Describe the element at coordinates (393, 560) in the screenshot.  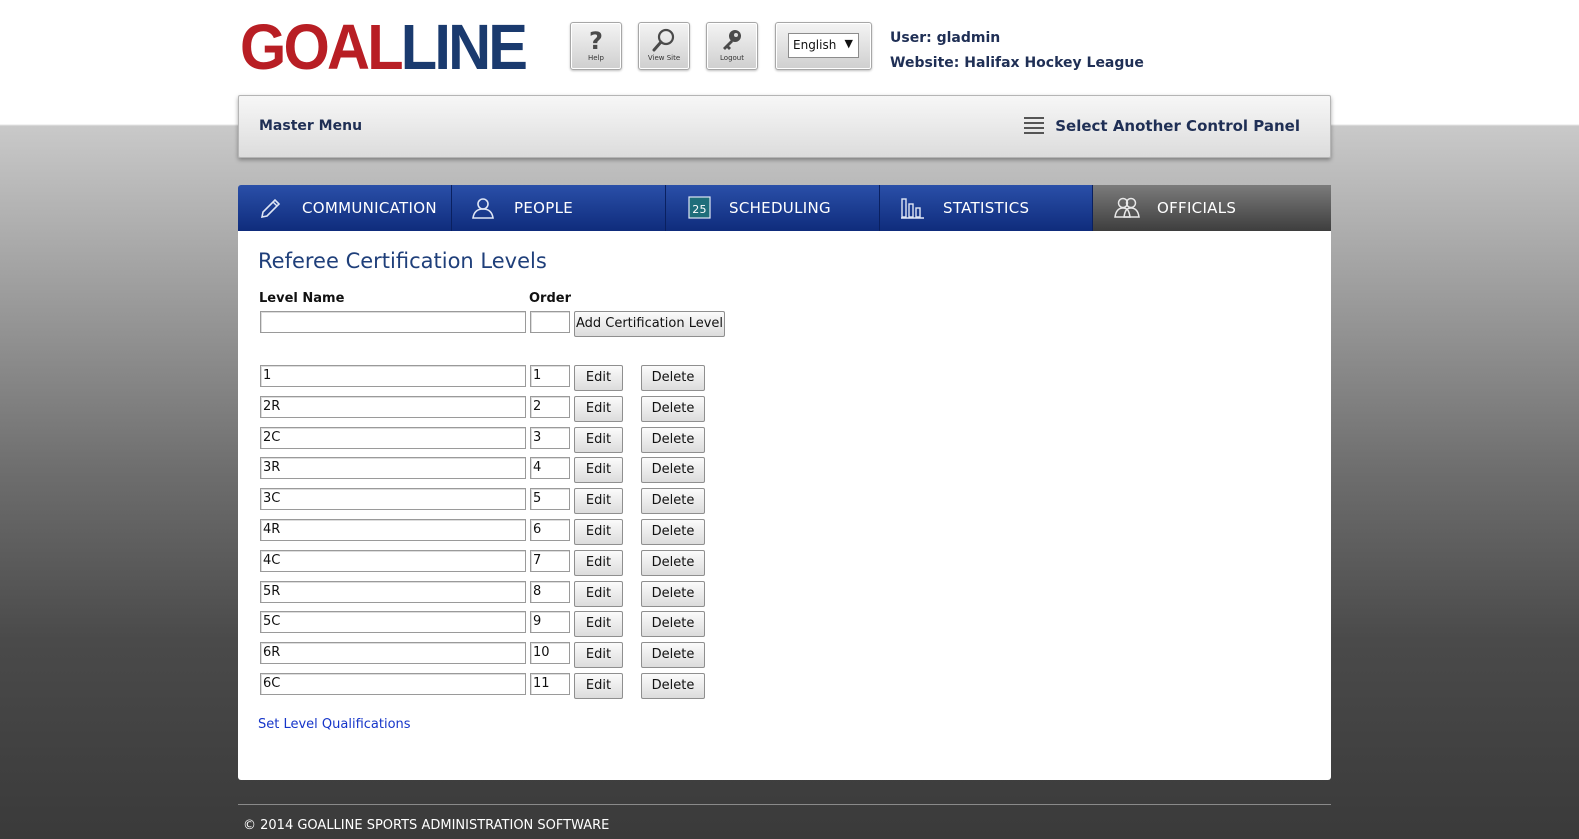
I see `level-name-input: 4C` at that location.